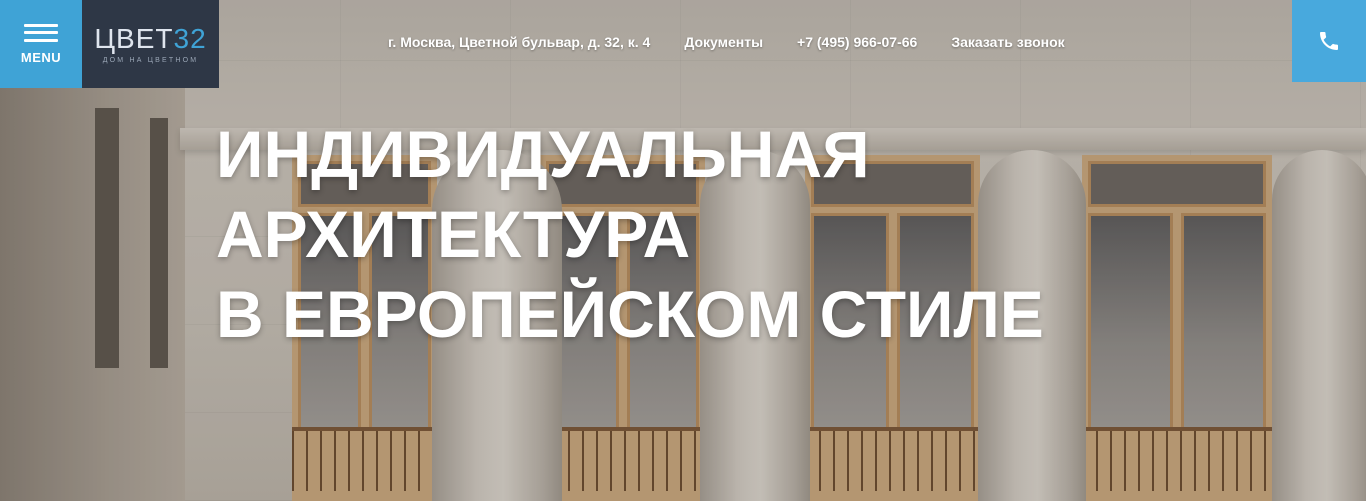 Image resolution: width=1366 pixels, height=501 pixels. I want to click on hero-line-1: ИНДИВИДУАЛЬНАЯ, so click(543, 154).